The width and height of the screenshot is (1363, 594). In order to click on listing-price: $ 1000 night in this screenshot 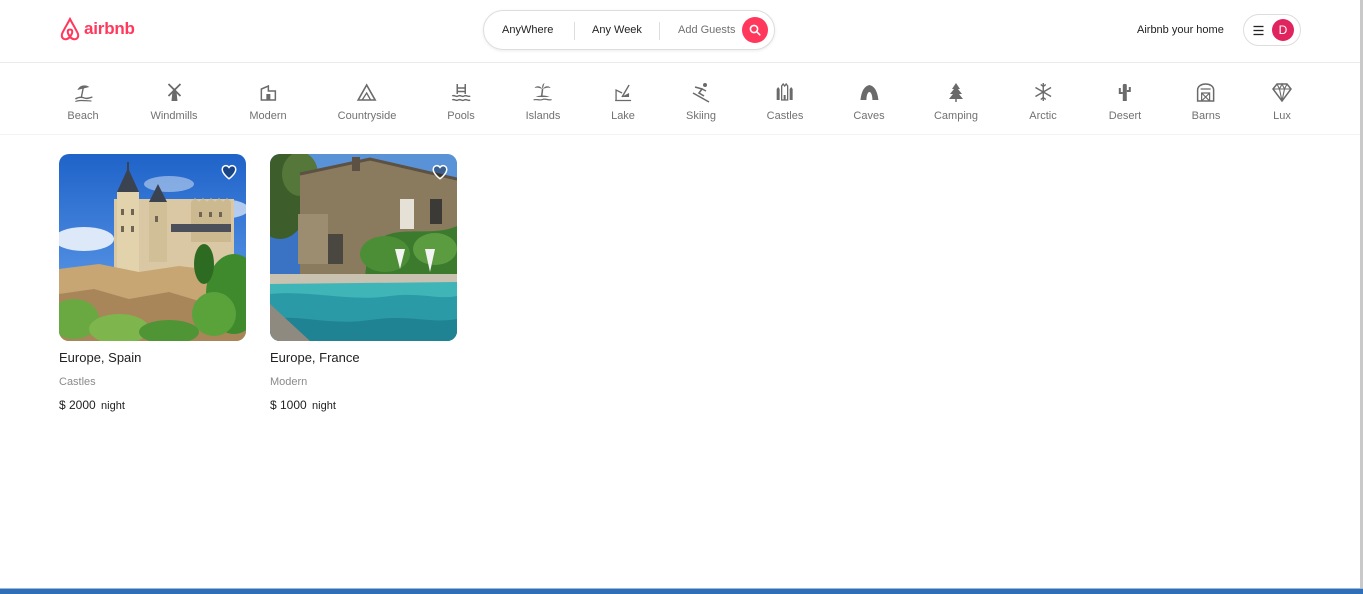, I will do `click(363, 405)`.